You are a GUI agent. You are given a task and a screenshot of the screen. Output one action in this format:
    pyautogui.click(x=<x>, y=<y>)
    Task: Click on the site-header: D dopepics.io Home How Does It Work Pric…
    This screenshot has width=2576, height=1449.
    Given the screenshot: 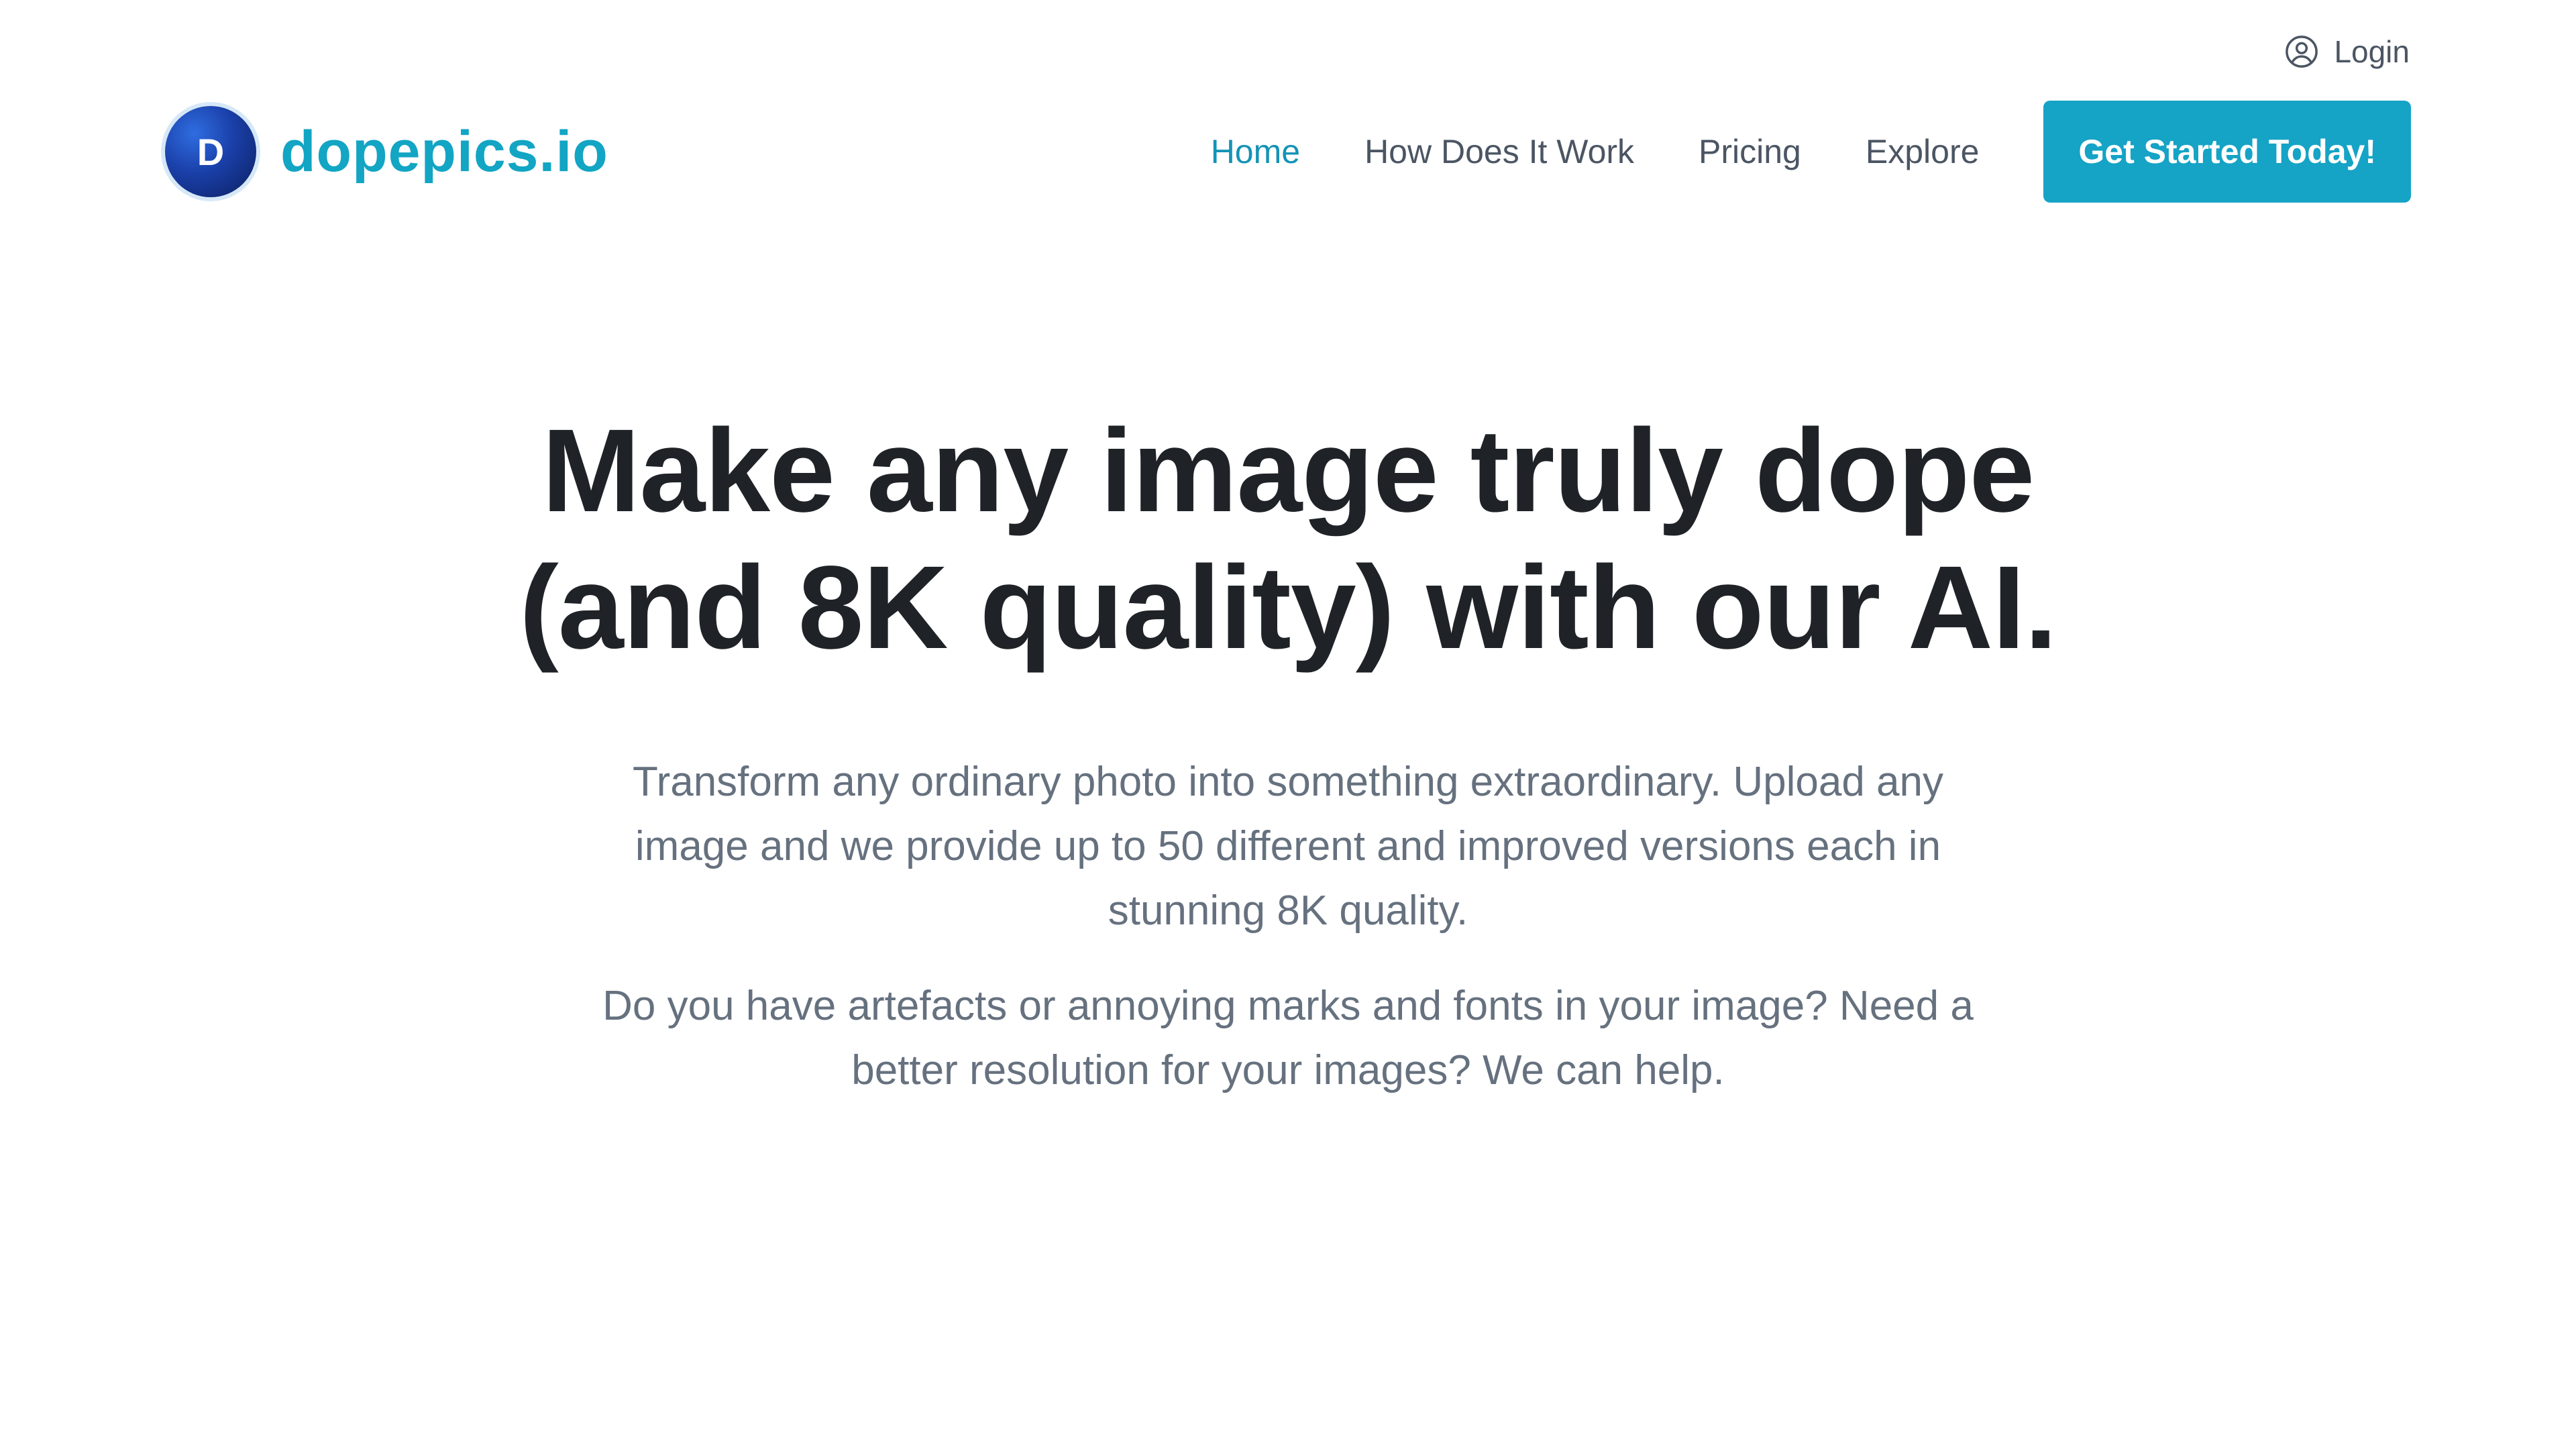 What is the action you would take?
    pyautogui.click(x=1288, y=152)
    